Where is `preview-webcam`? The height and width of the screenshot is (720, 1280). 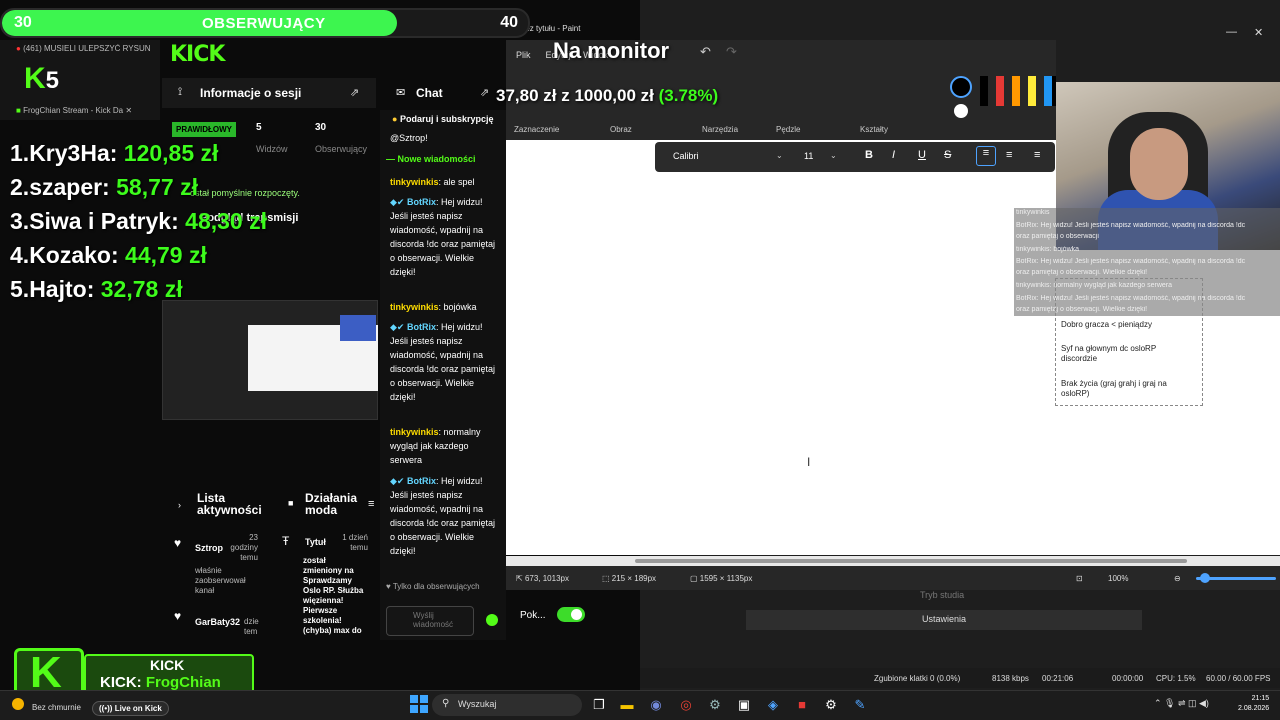
preview-webcam is located at coordinates (358, 328).